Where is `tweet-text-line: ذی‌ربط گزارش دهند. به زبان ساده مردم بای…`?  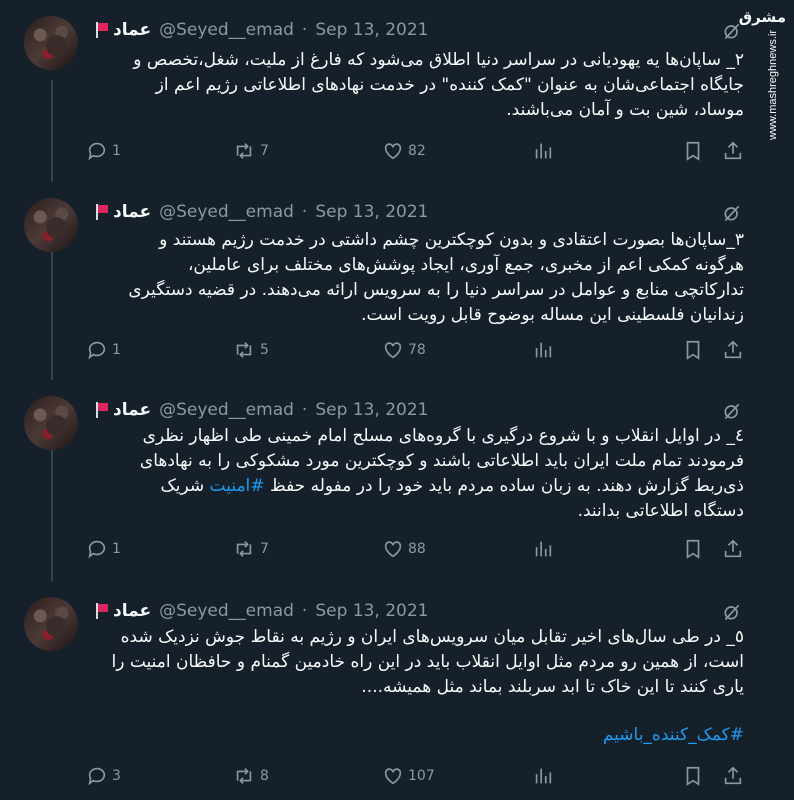 tweet-text-line: ذی‌ربط گزارش دهند. به زبان ساده مردم بای… is located at coordinates (506, 486).